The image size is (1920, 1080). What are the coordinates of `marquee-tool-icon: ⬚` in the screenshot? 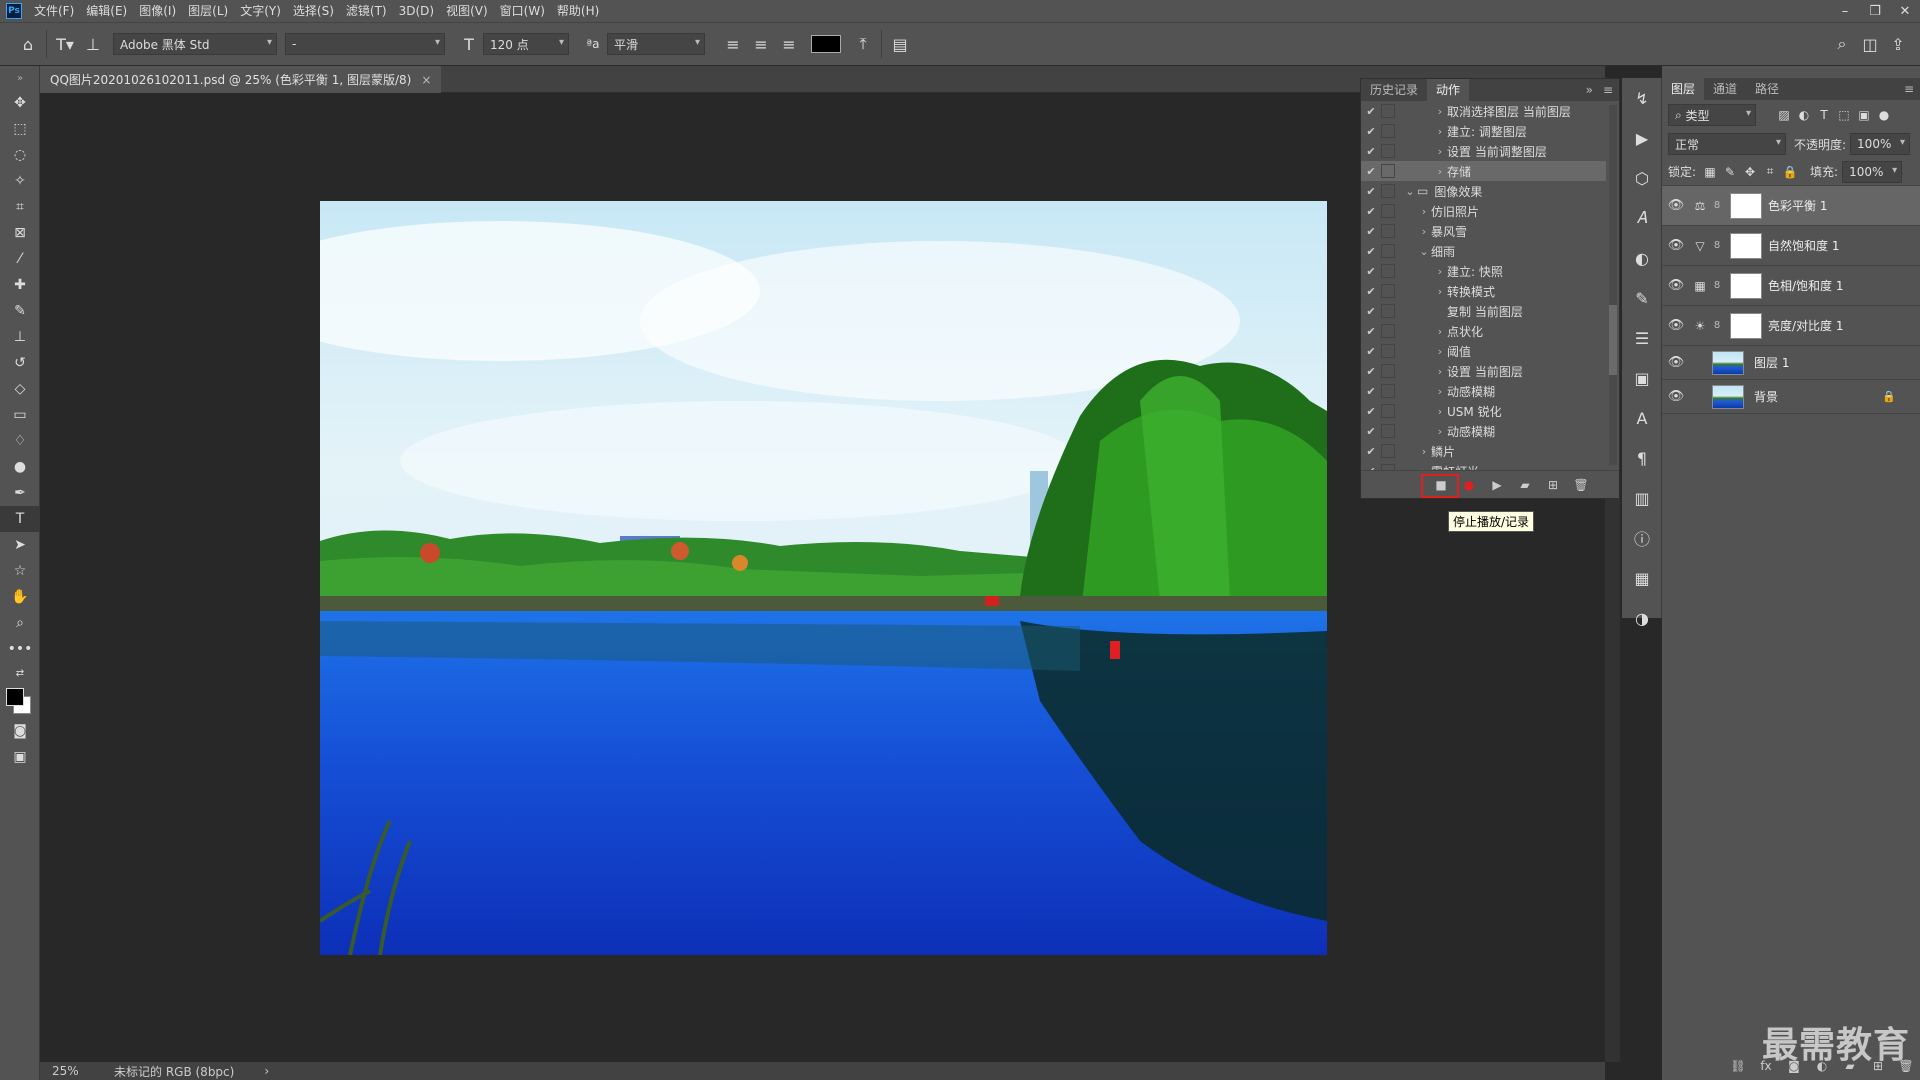 It's located at (20, 129).